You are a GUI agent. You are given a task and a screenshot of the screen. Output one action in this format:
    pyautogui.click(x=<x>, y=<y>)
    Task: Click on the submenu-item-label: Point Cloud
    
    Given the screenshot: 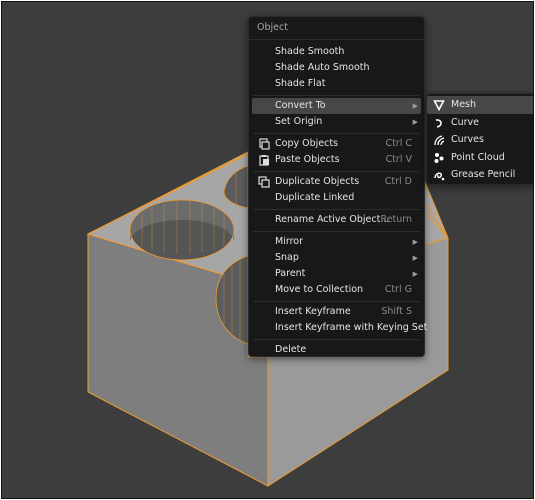 What is the action you would take?
    pyautogui.click(x=478, y=157)
    